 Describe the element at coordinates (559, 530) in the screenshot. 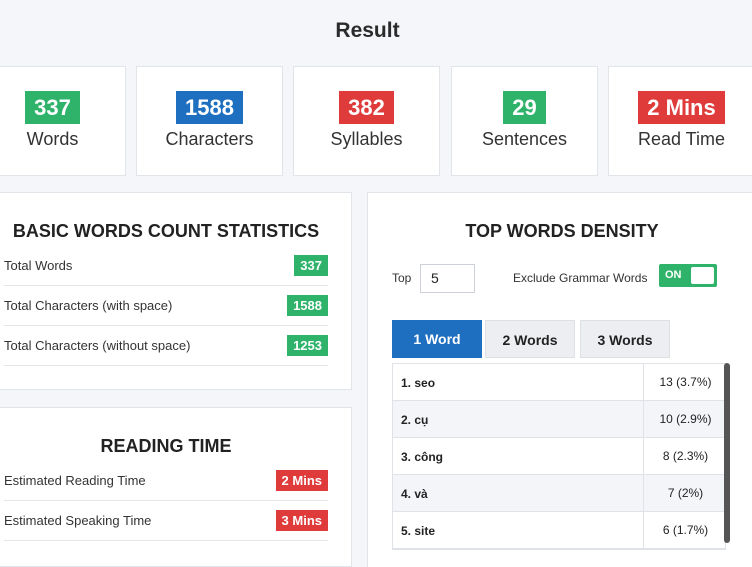

I see `table-row: 5. site 6 (1.7%)` at that location.